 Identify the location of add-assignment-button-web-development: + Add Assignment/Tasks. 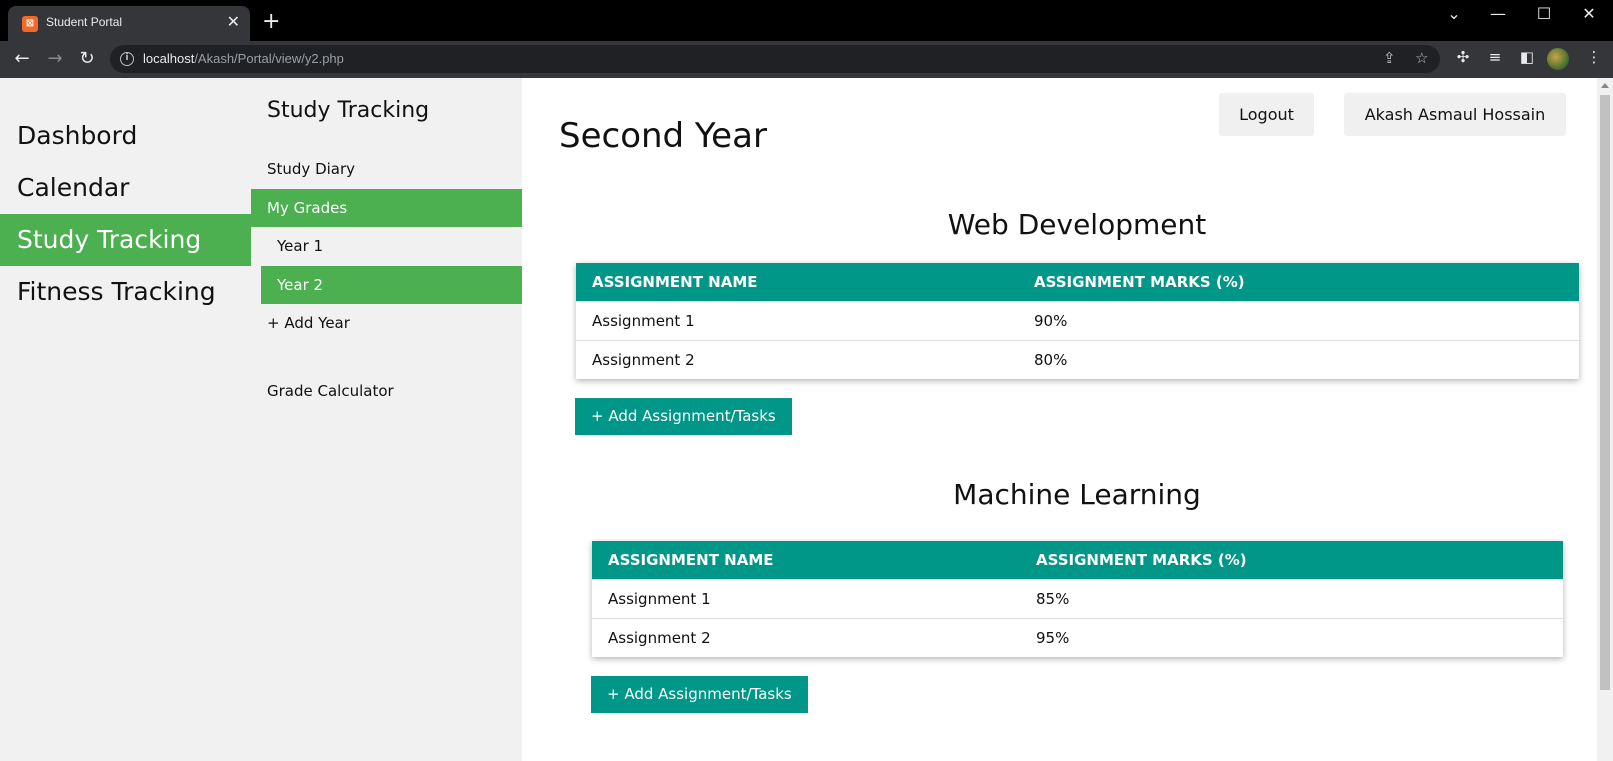
(683, 416).